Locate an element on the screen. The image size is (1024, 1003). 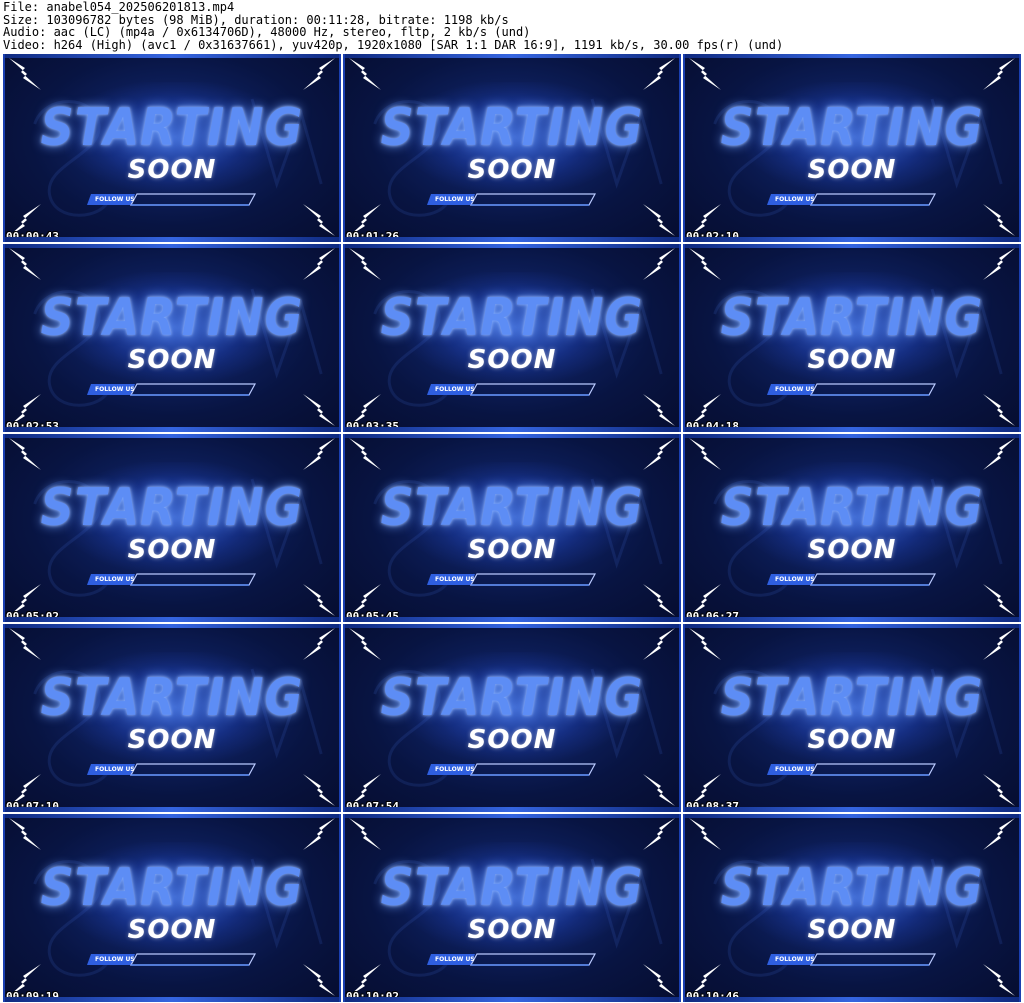
timestamp-label: 00:02:53 is located at coordinates (32, 426).